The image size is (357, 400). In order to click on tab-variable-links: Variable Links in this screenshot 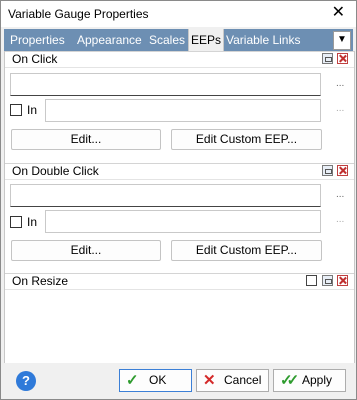, I will do `click(263, 40)`.